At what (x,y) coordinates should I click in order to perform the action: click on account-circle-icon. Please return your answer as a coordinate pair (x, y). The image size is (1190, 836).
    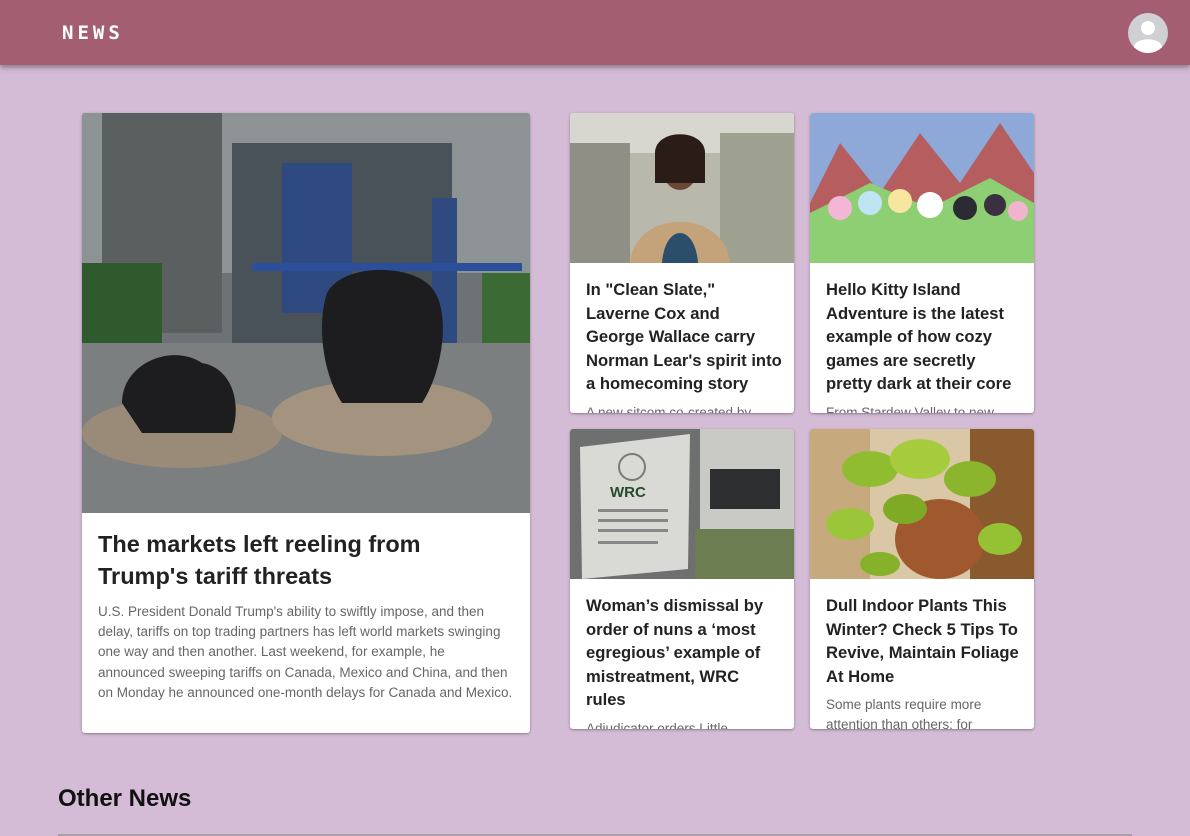
    Looking at the image, I should click on (1148, 33).